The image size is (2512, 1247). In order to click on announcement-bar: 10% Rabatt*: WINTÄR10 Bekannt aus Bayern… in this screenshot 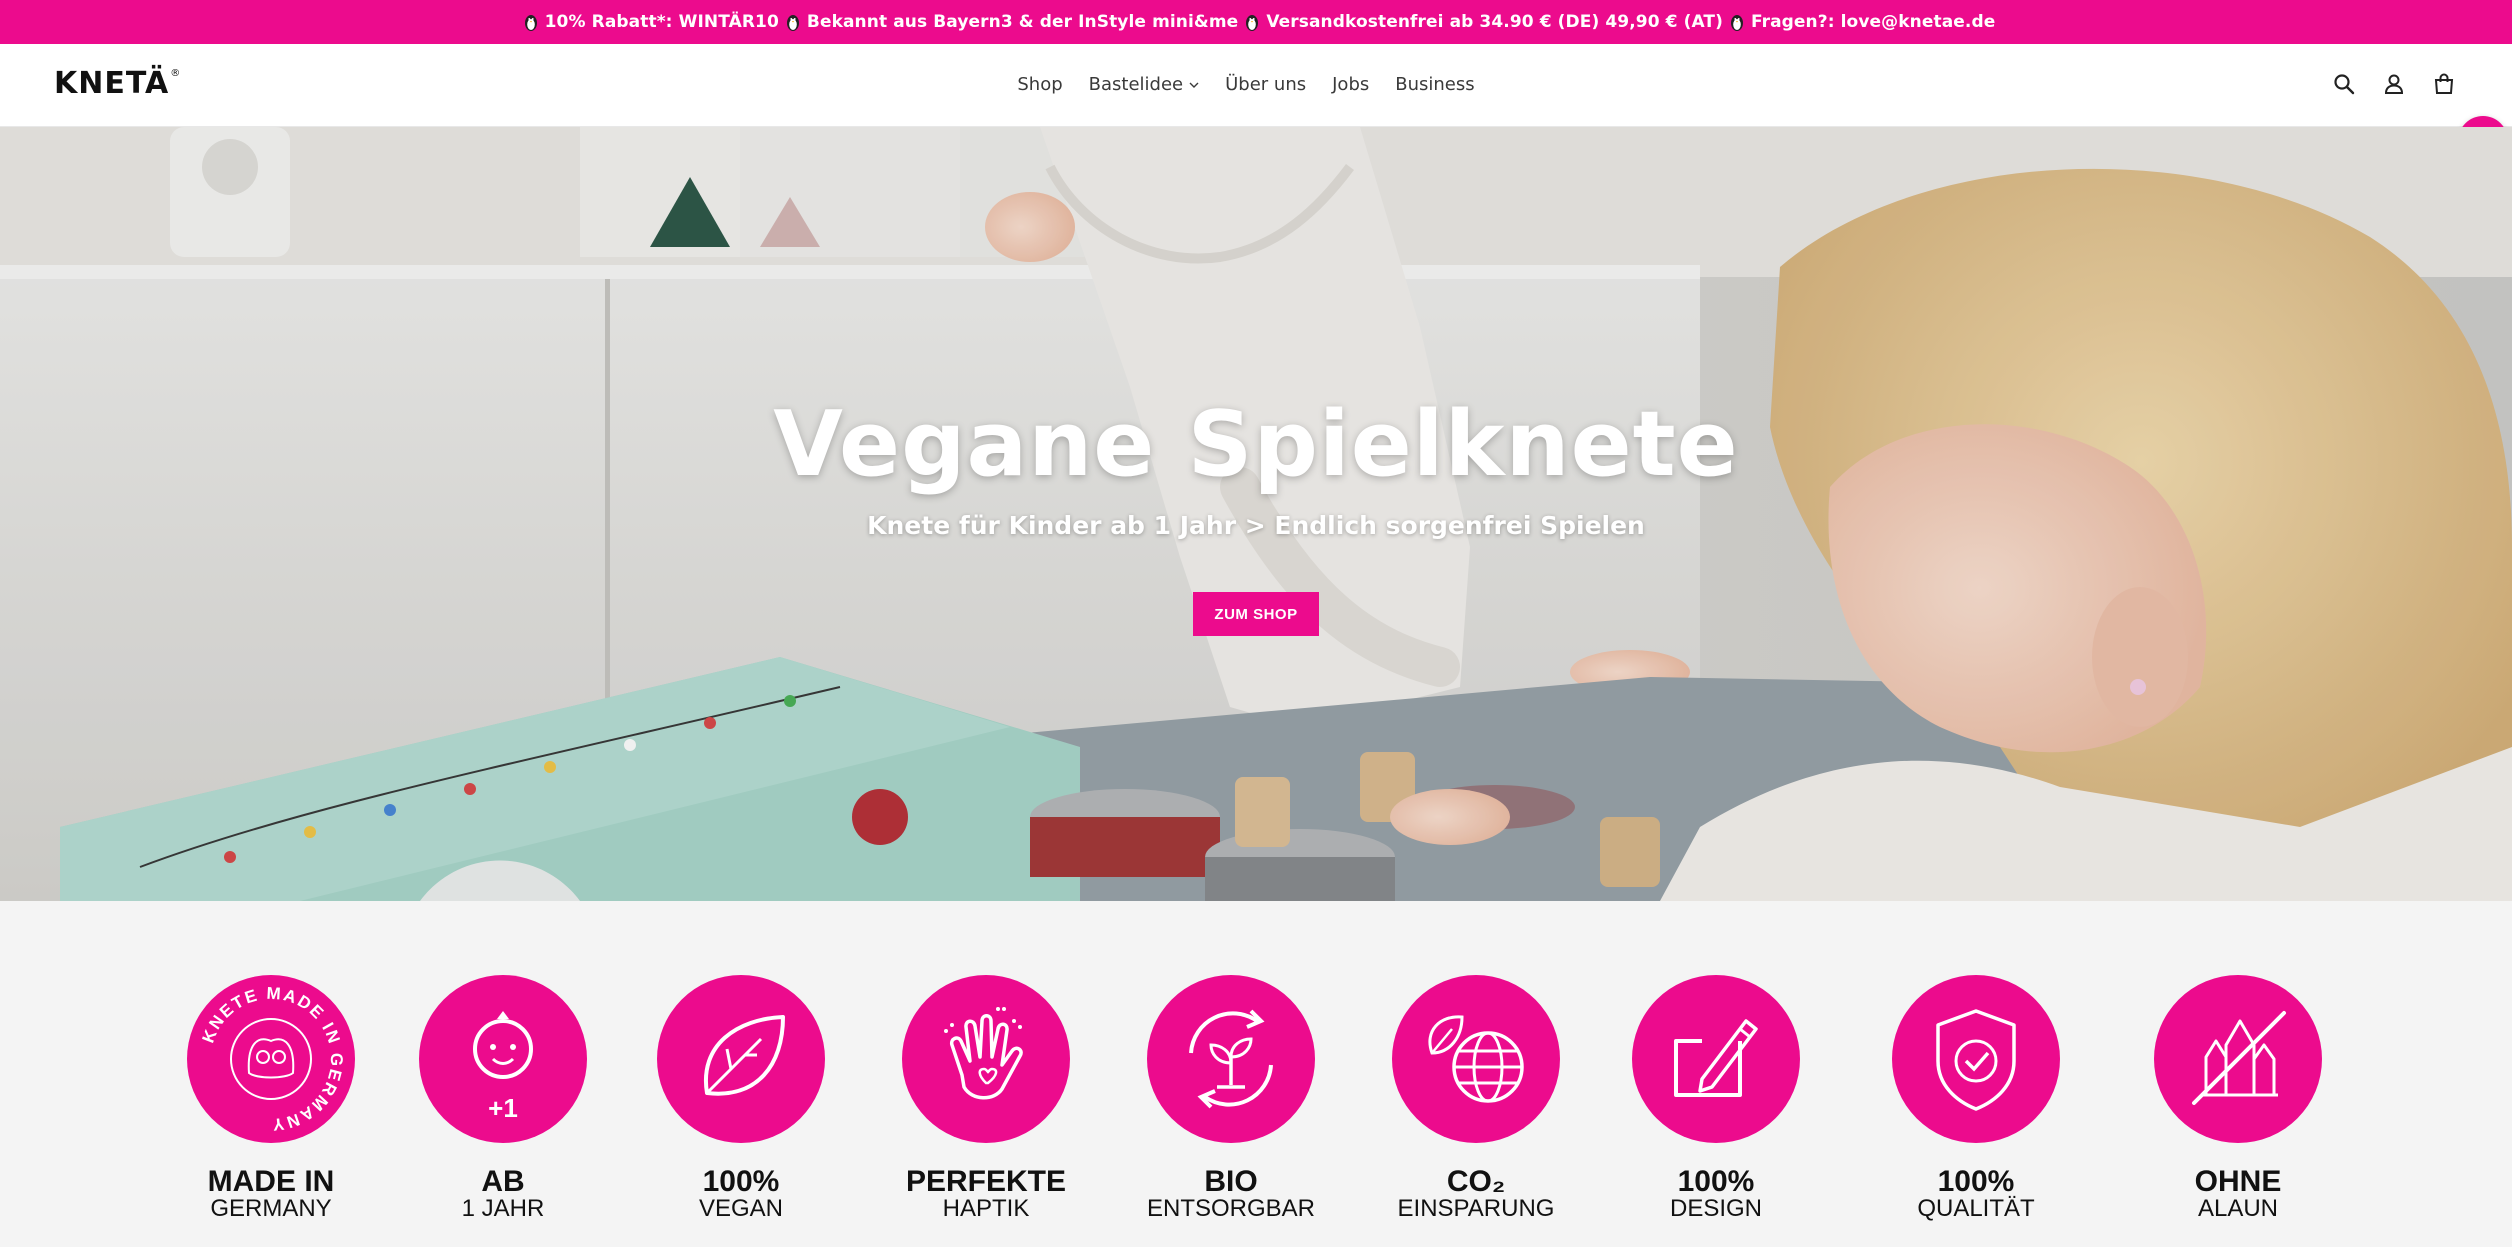, I will do `click(1256, 22)`.